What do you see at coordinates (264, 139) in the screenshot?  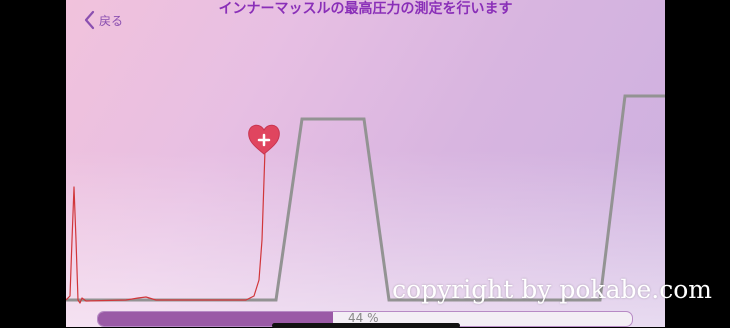 I see `heart-plus-icon` at bounding box center [264, 139].